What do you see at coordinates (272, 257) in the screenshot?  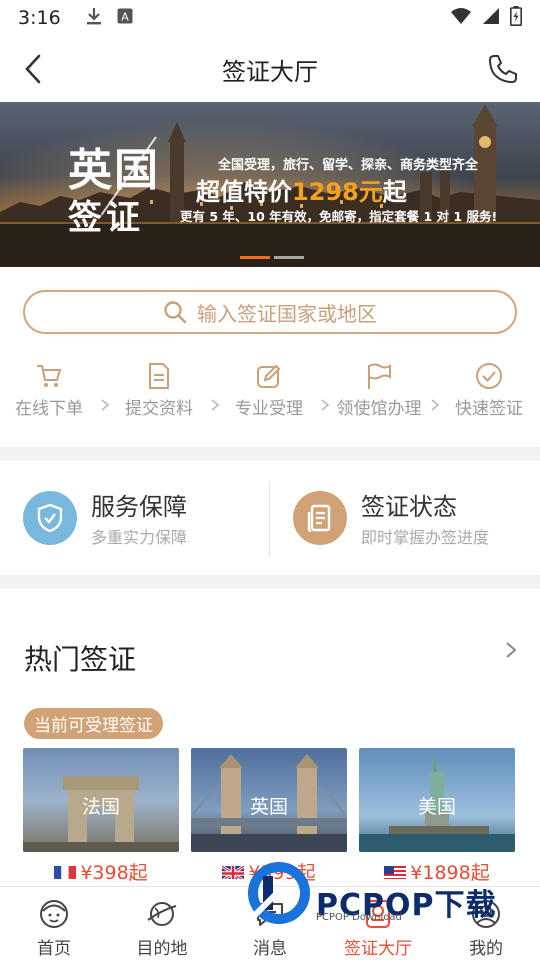 I see `carousel-indicator` at bounding box center [272, 257].